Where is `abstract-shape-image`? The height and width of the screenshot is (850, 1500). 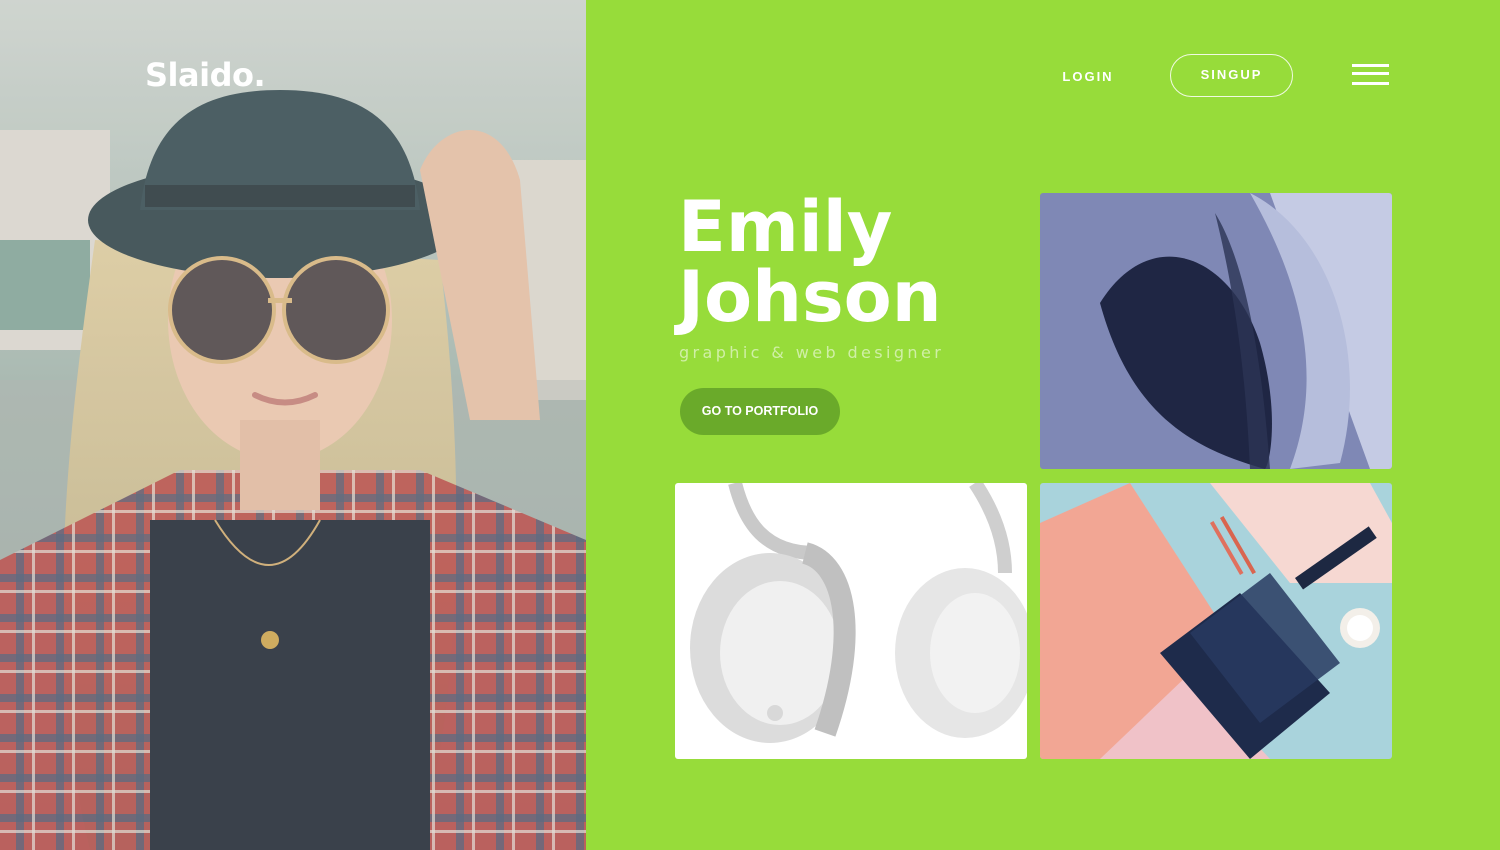
abstract-shape-image is located at coordinates (1216, 331).